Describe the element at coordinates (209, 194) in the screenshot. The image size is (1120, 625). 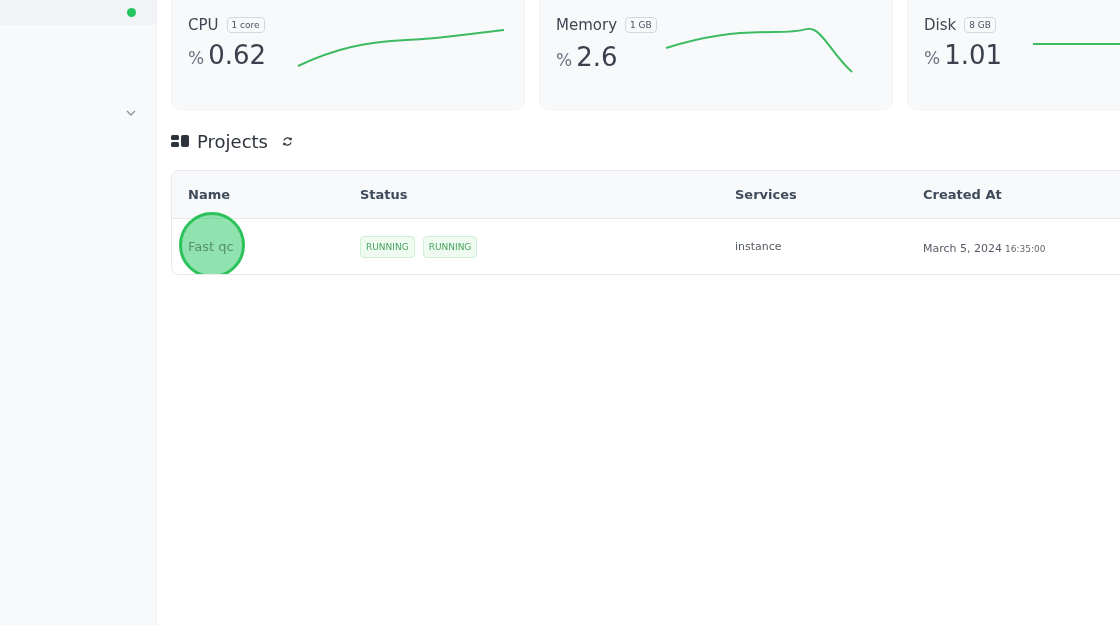
I see `column-header: Name` at that location.